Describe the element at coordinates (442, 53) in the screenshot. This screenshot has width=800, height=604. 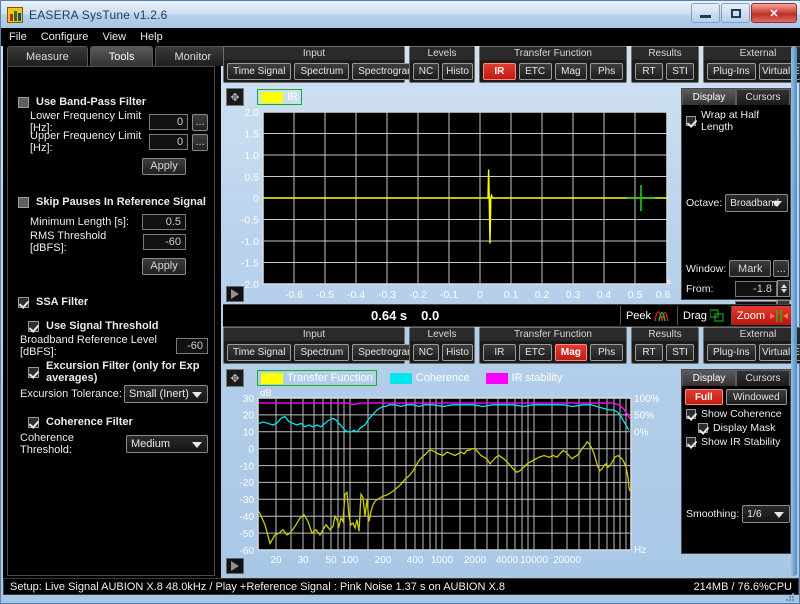
I see `group-caption-levels: Levels` at that location.